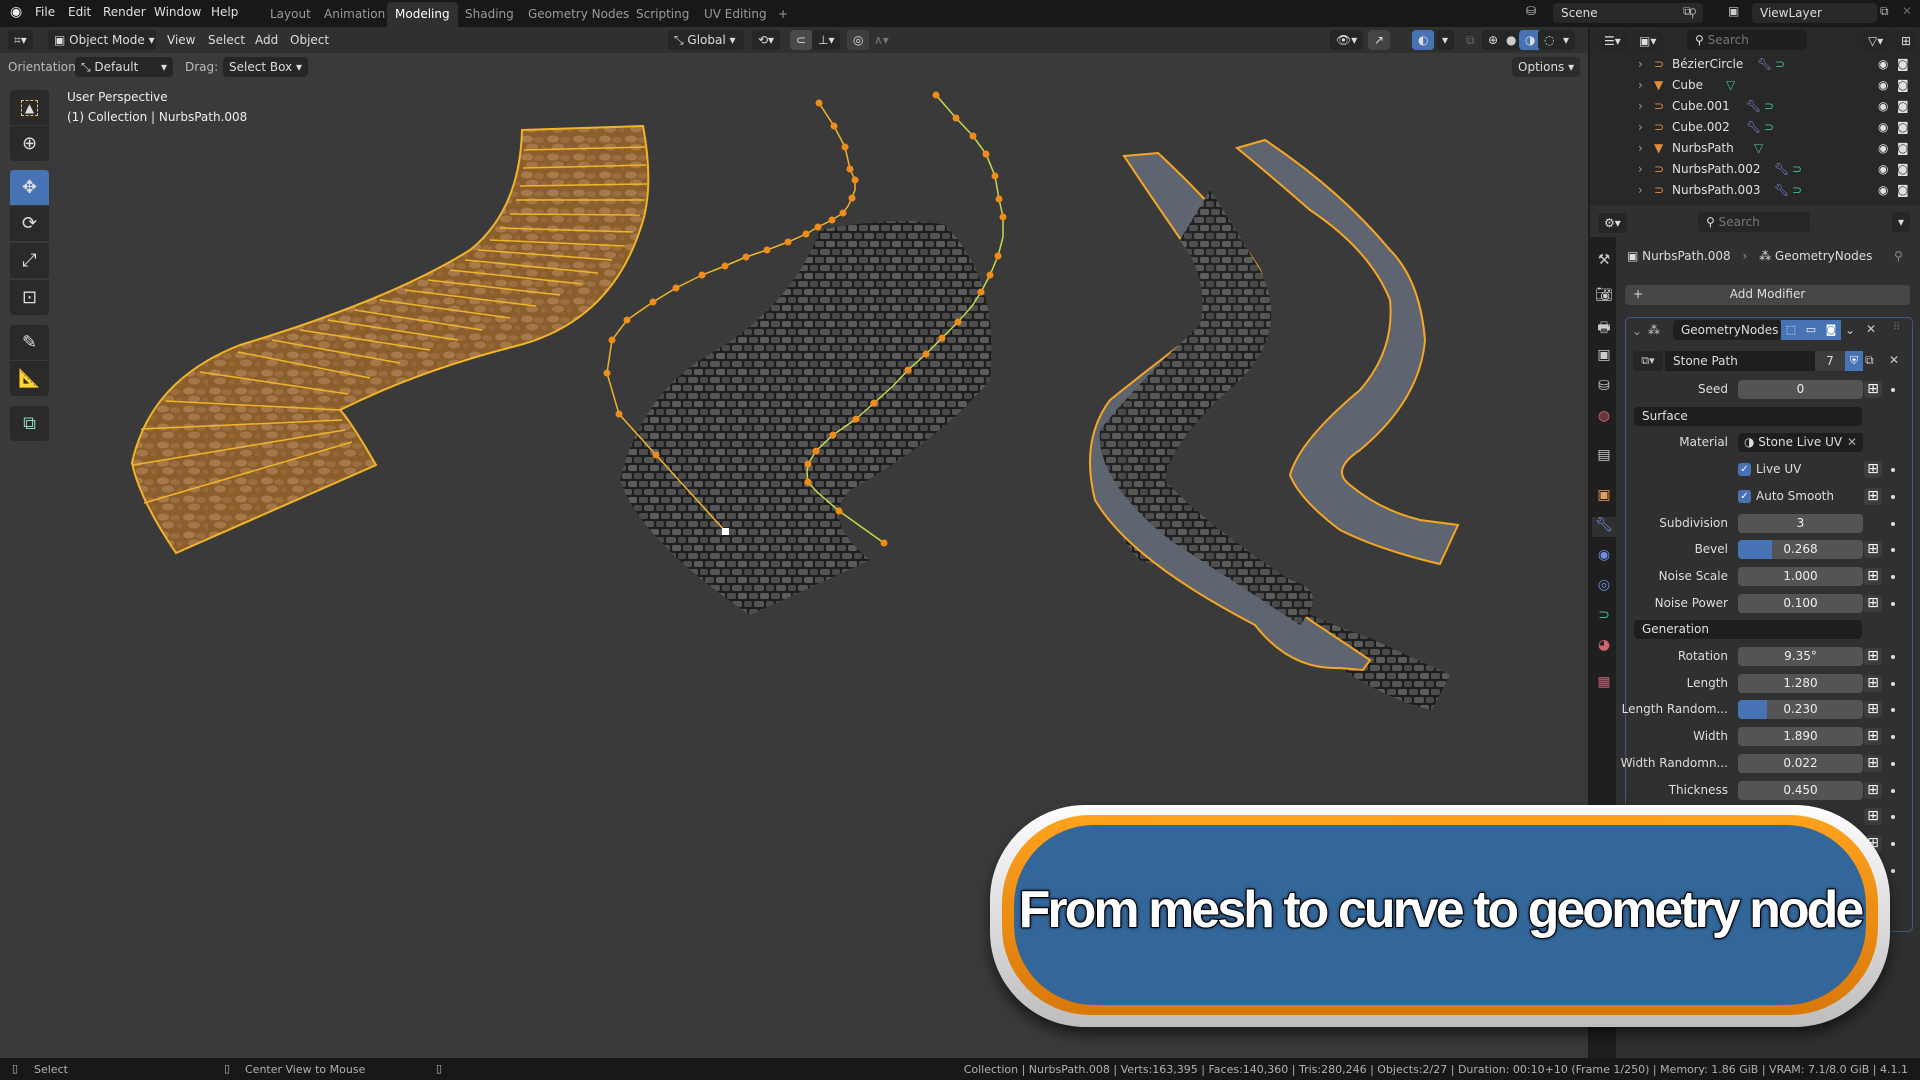 The width and height of the screenshot is (1920, 1080). Describe the element at coordinates (1612, 41) in the screenshot. I see `outliner-editor-type-button: ☰▾` at that location.